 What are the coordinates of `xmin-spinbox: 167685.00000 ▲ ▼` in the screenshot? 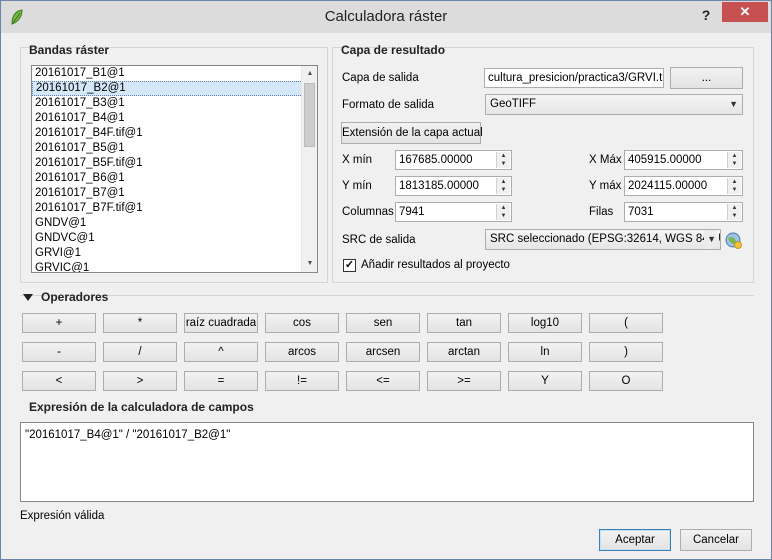 It's located at (453, 160).